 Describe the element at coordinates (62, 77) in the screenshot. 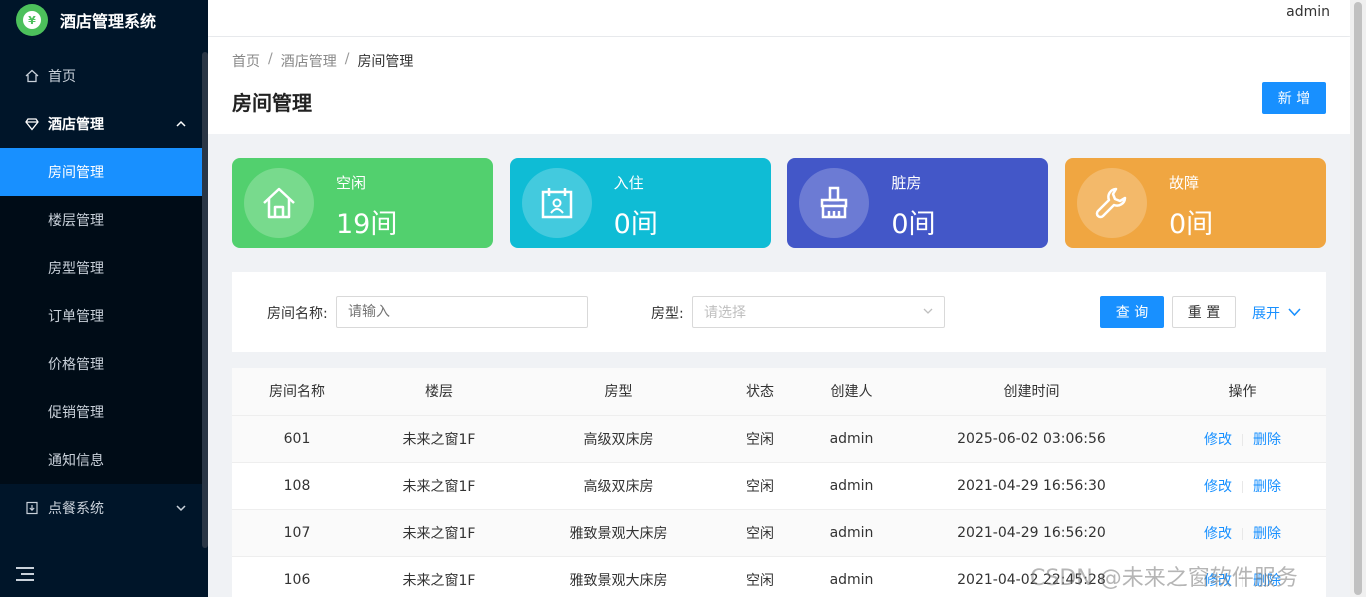

I see `sidebar-item-label: 首页` at that location.